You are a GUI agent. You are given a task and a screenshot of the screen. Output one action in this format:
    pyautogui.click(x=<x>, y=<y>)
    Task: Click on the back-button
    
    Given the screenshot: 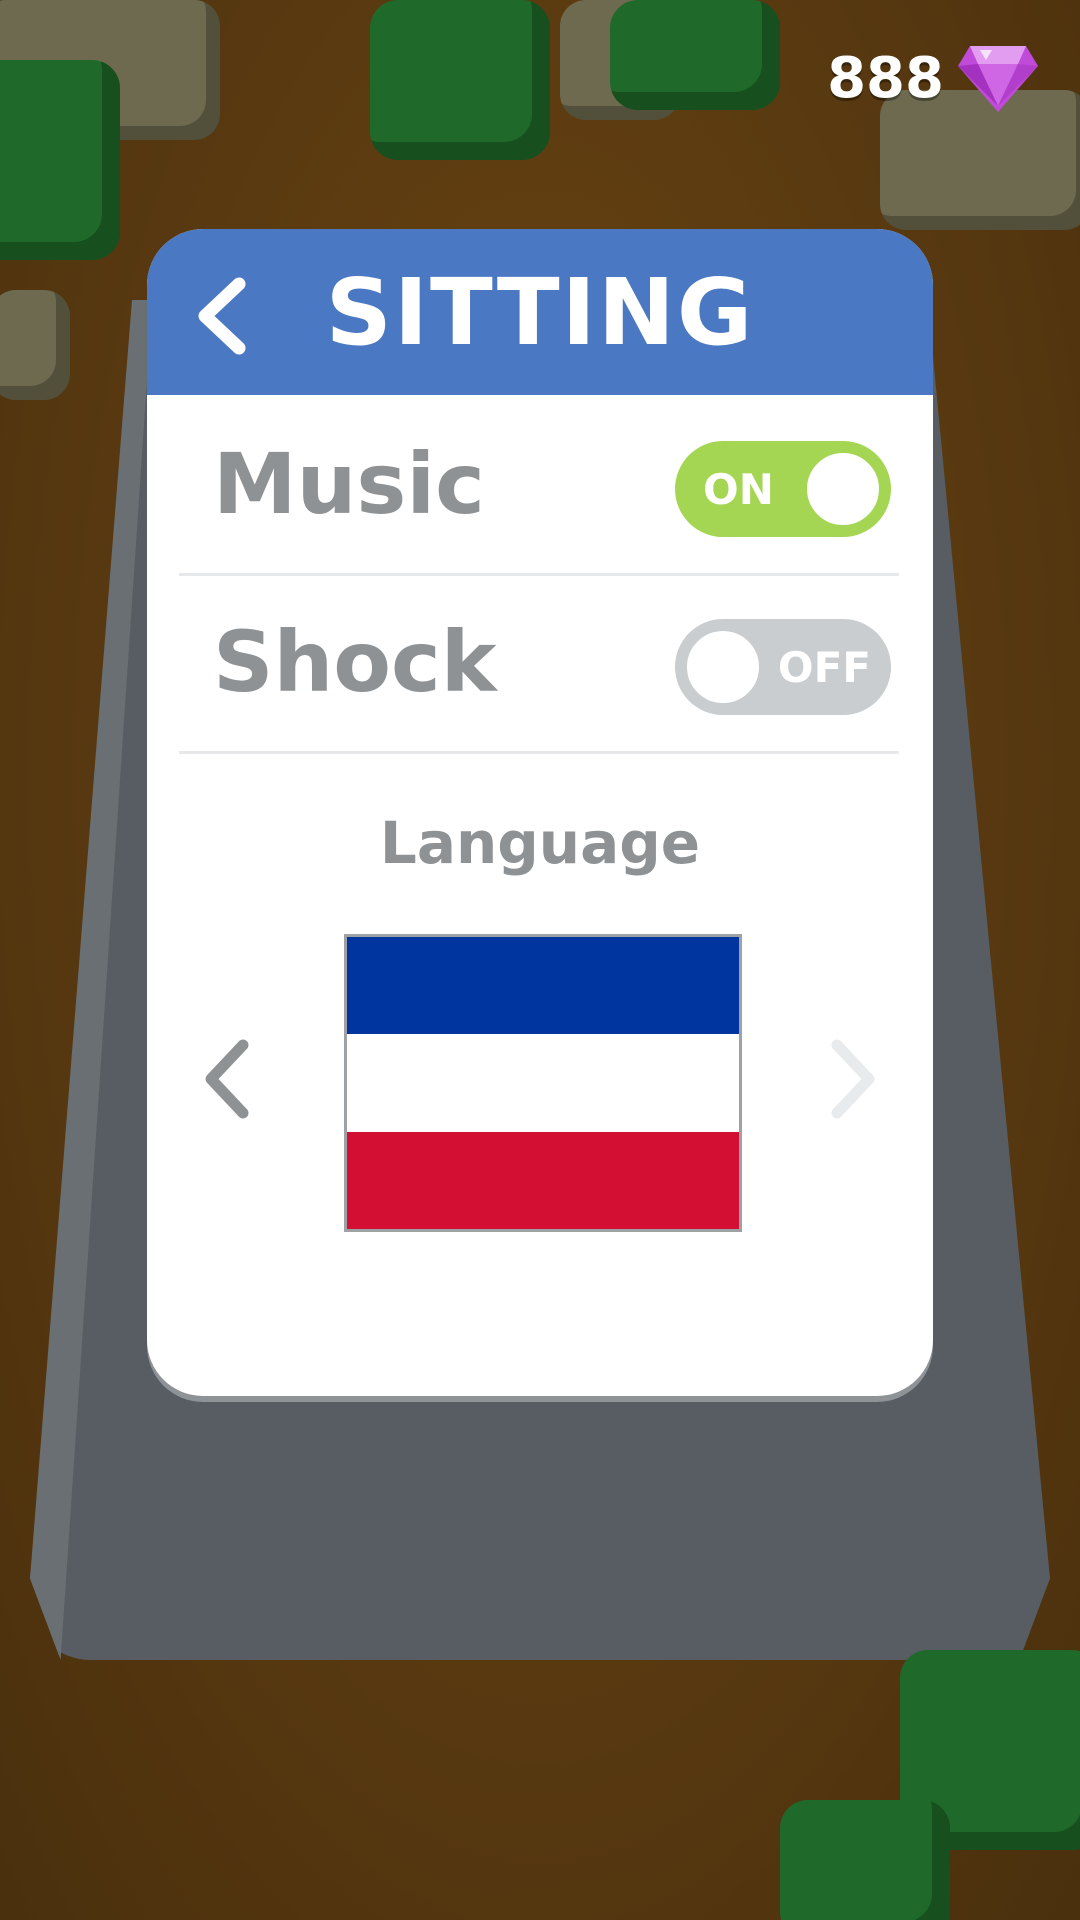 What is the action you would take?
    pyautogui.click(x=221, y=316)
    